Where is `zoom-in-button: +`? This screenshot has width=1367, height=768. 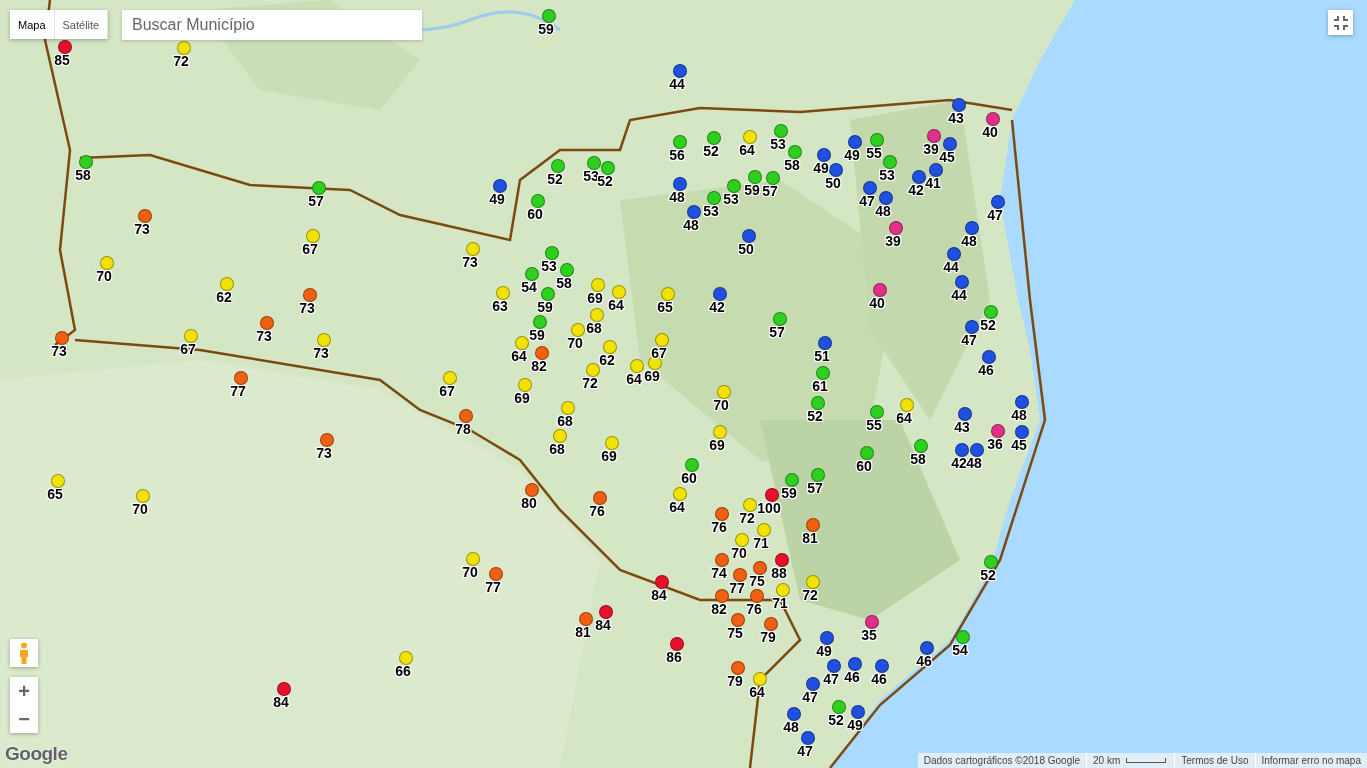
zoom-in-button: + is located at coordinates (24, 691).